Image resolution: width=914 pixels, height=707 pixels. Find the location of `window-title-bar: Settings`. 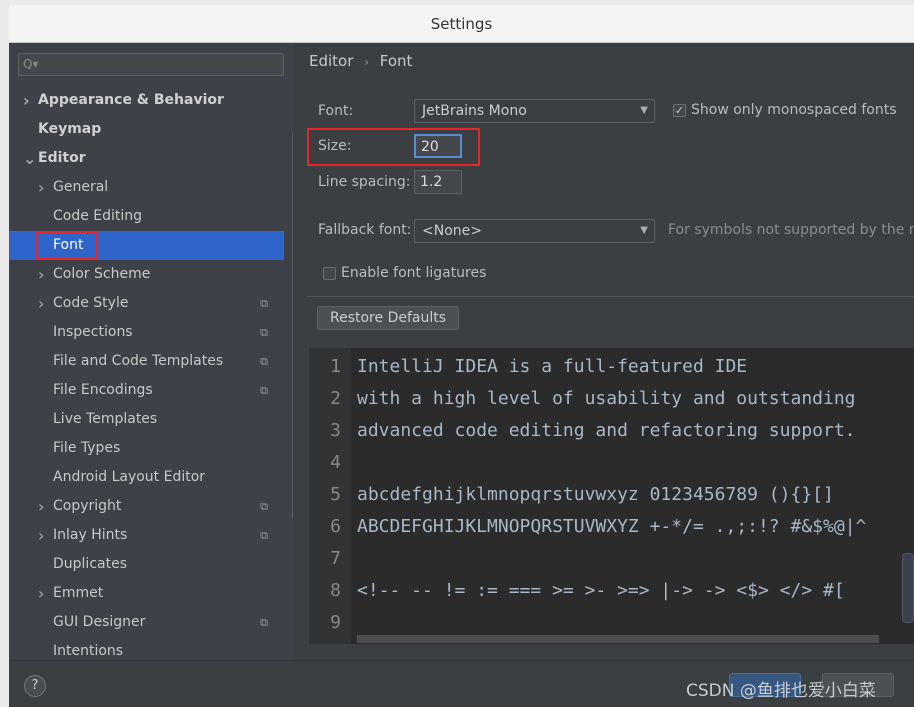

window-title-bar: Settings is located at coordinates (461, 24).